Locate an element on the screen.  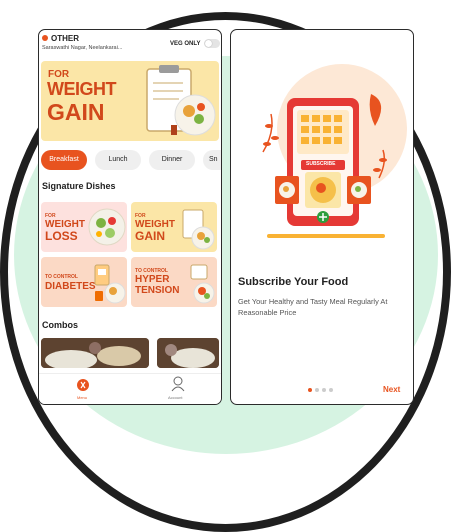
account-tab-label: Account is located at coordinates (175, 397).